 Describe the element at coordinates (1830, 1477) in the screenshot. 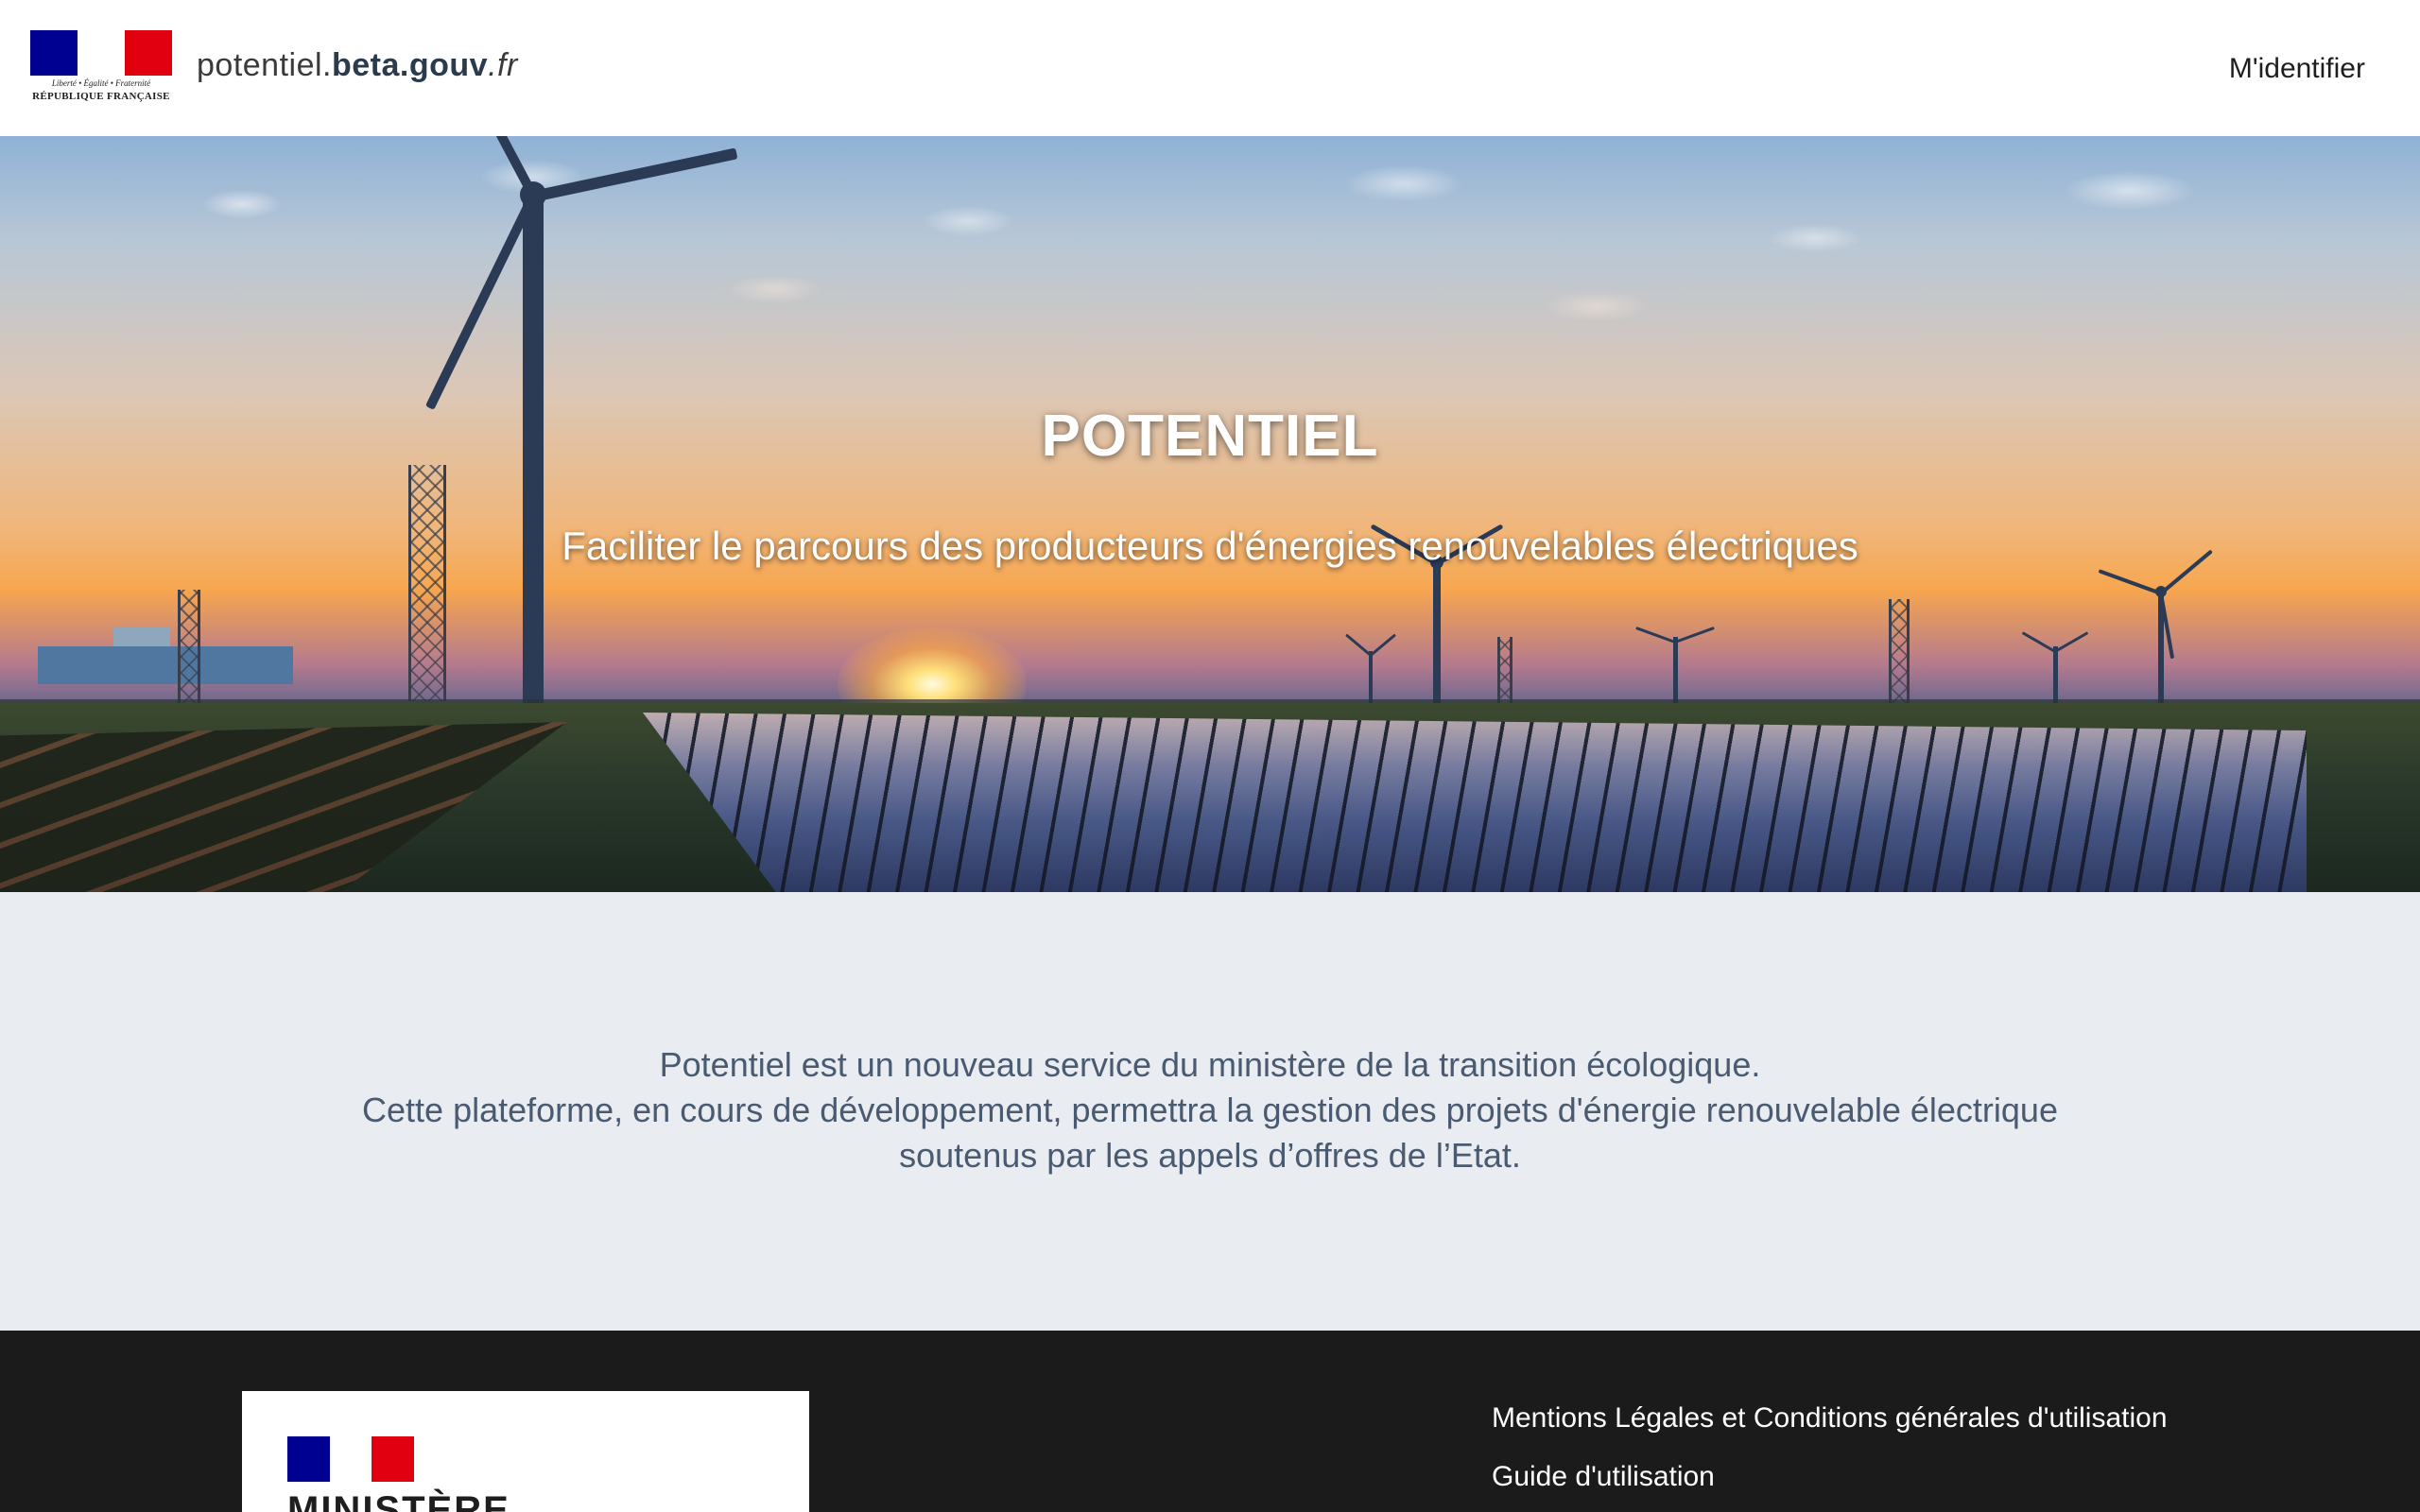

I see `user-guide-link: Guide d'utilisation` at that location.